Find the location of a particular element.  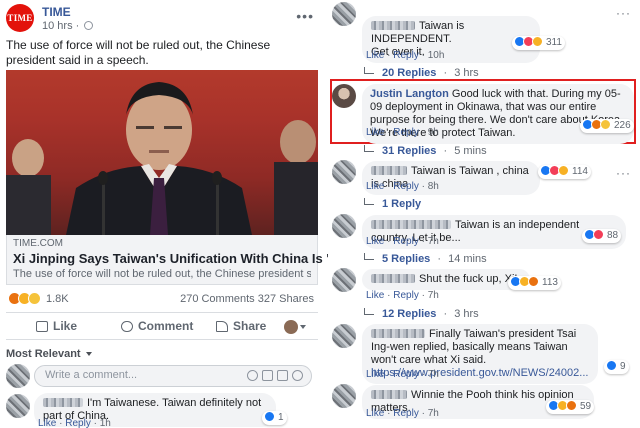

comment-reaction-count: 114 is located at coordinates (580, 171).